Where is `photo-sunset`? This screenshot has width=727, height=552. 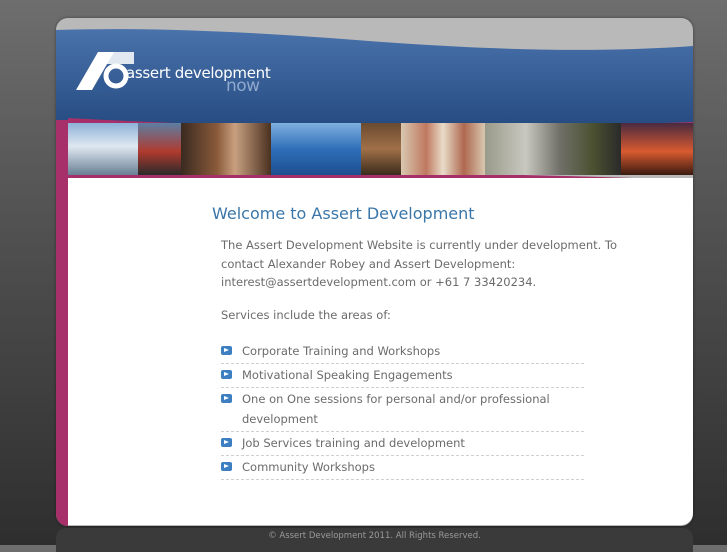
photo-sunset is located at coordinates (657, 149).